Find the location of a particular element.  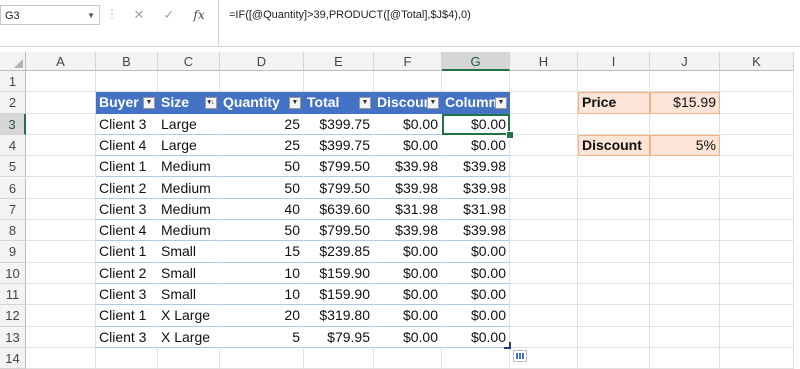

table-cell: $31.98 is located at coordinates (476, 209).